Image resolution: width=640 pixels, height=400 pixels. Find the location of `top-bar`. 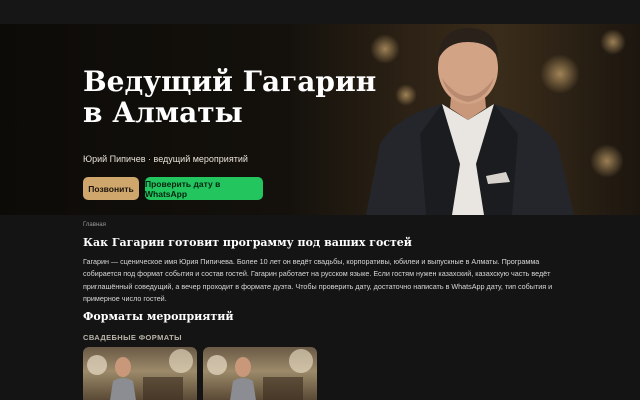

top-bar is located at coordinates (320, 12).